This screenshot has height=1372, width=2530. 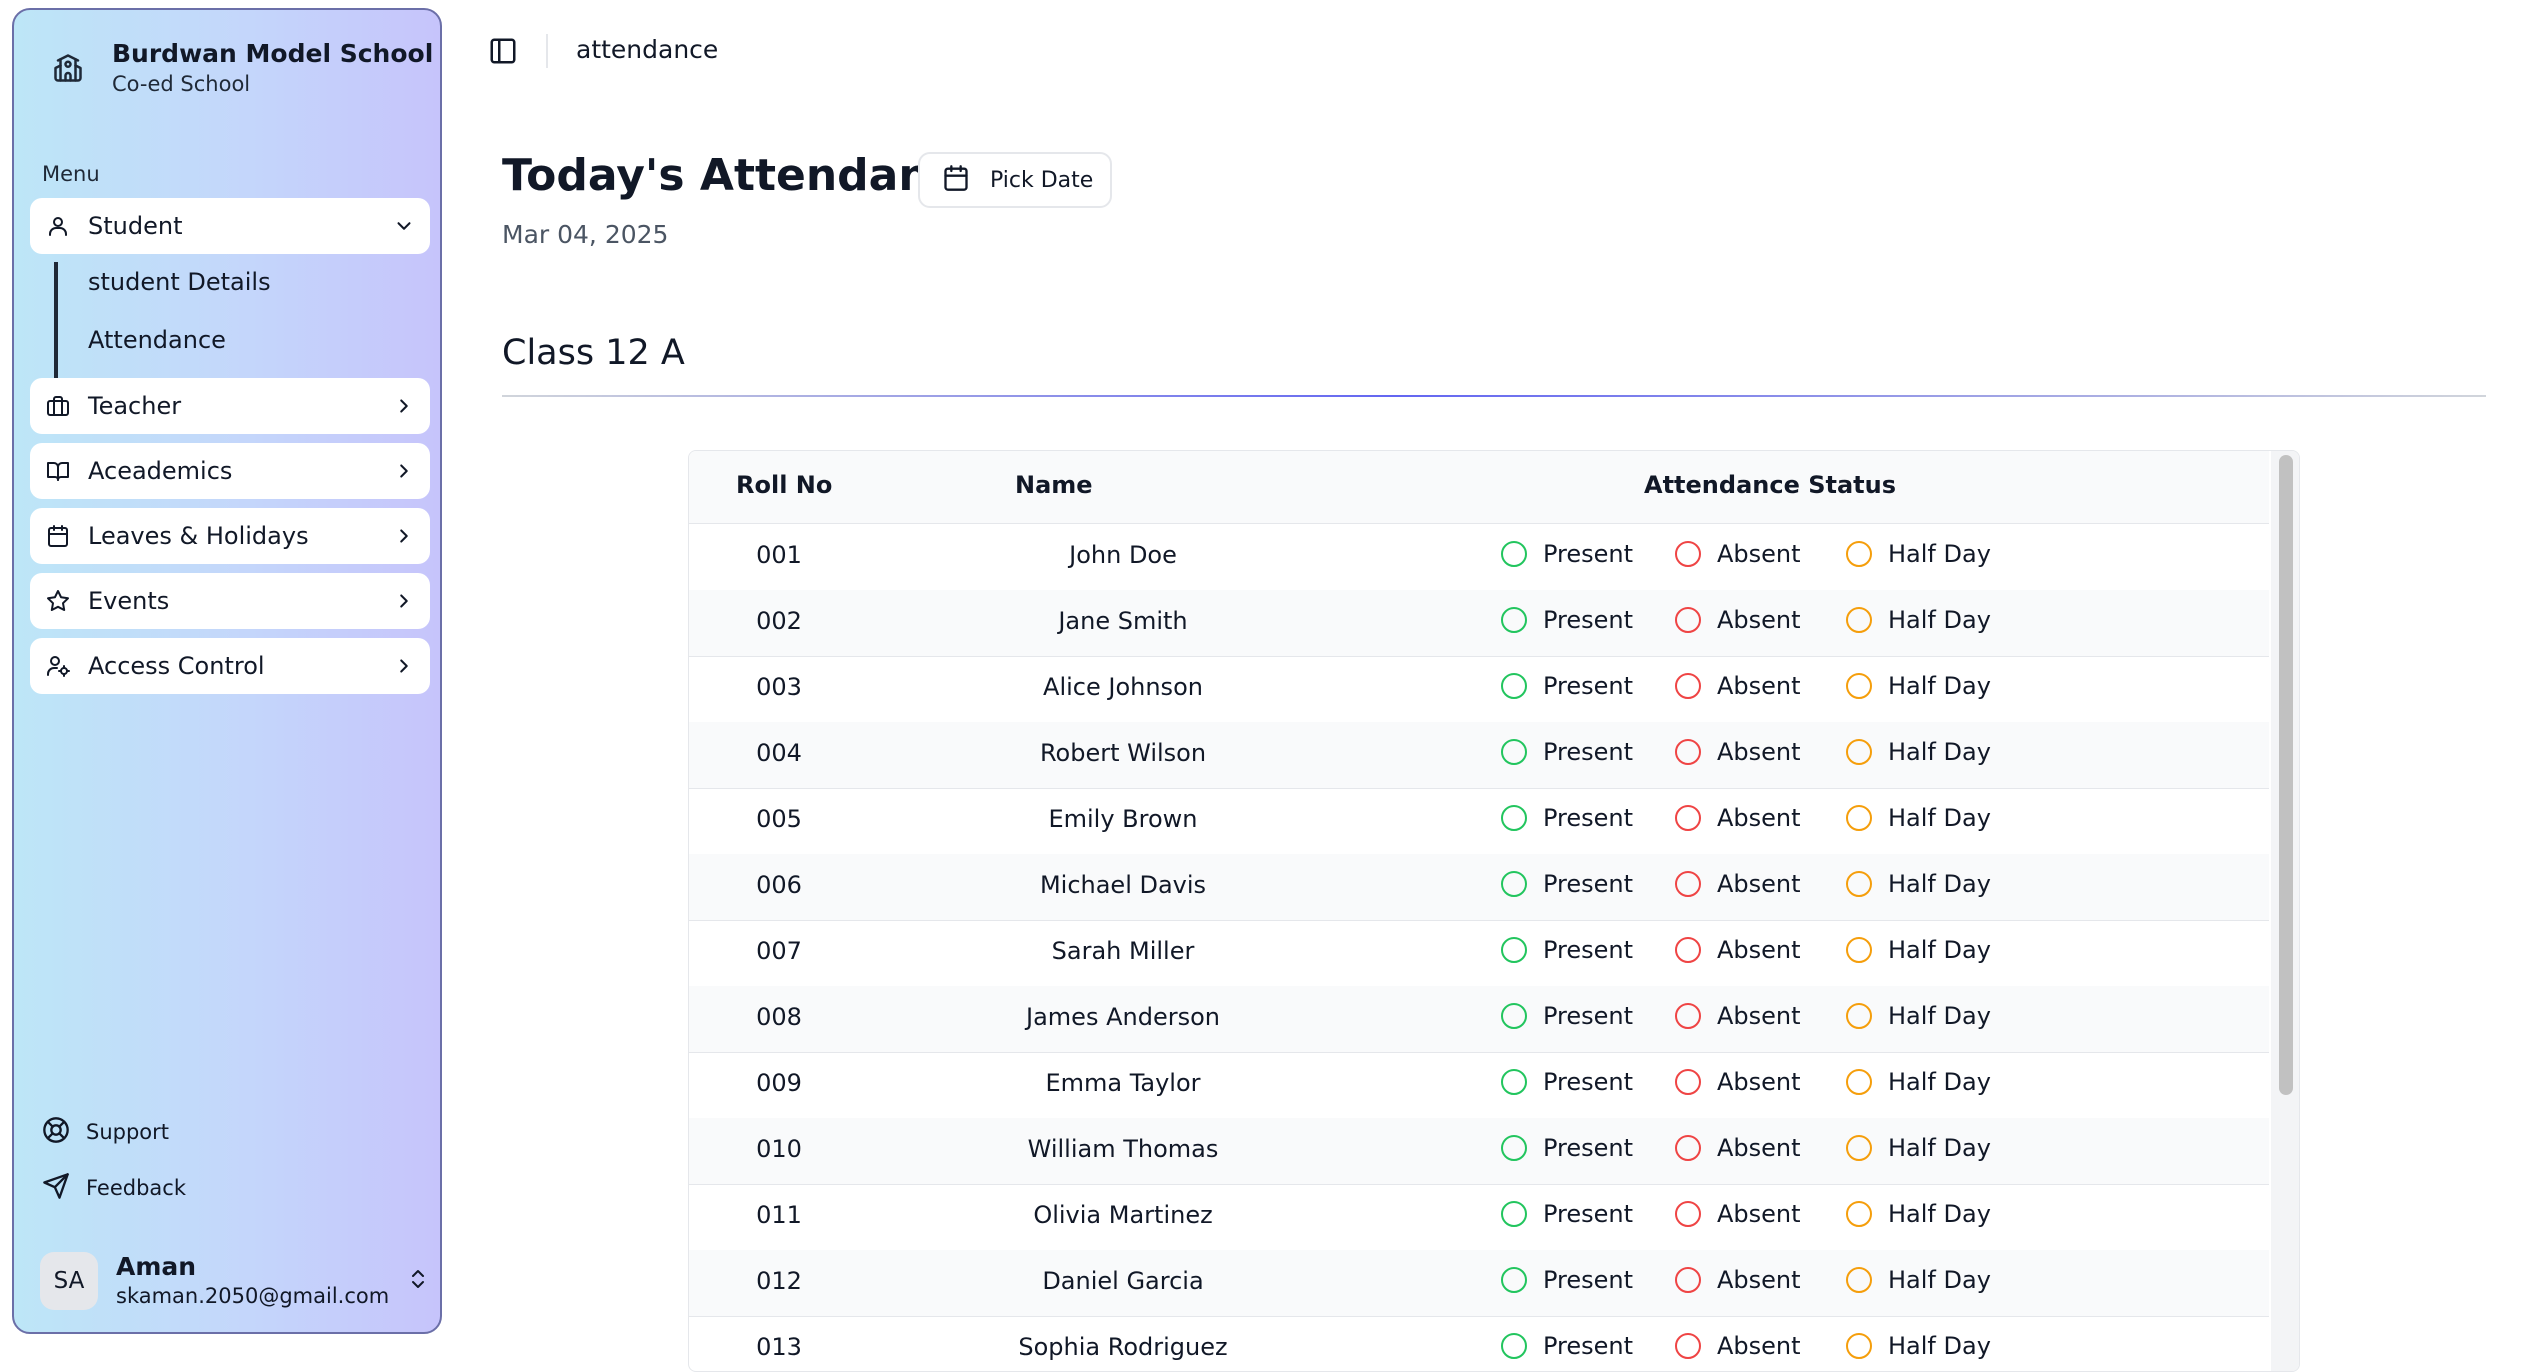 What do you see at coordinates (230, 666) in the screenshot?
I see `sidebar-item-access-control: Access Control` at bounding box center [230, 666].